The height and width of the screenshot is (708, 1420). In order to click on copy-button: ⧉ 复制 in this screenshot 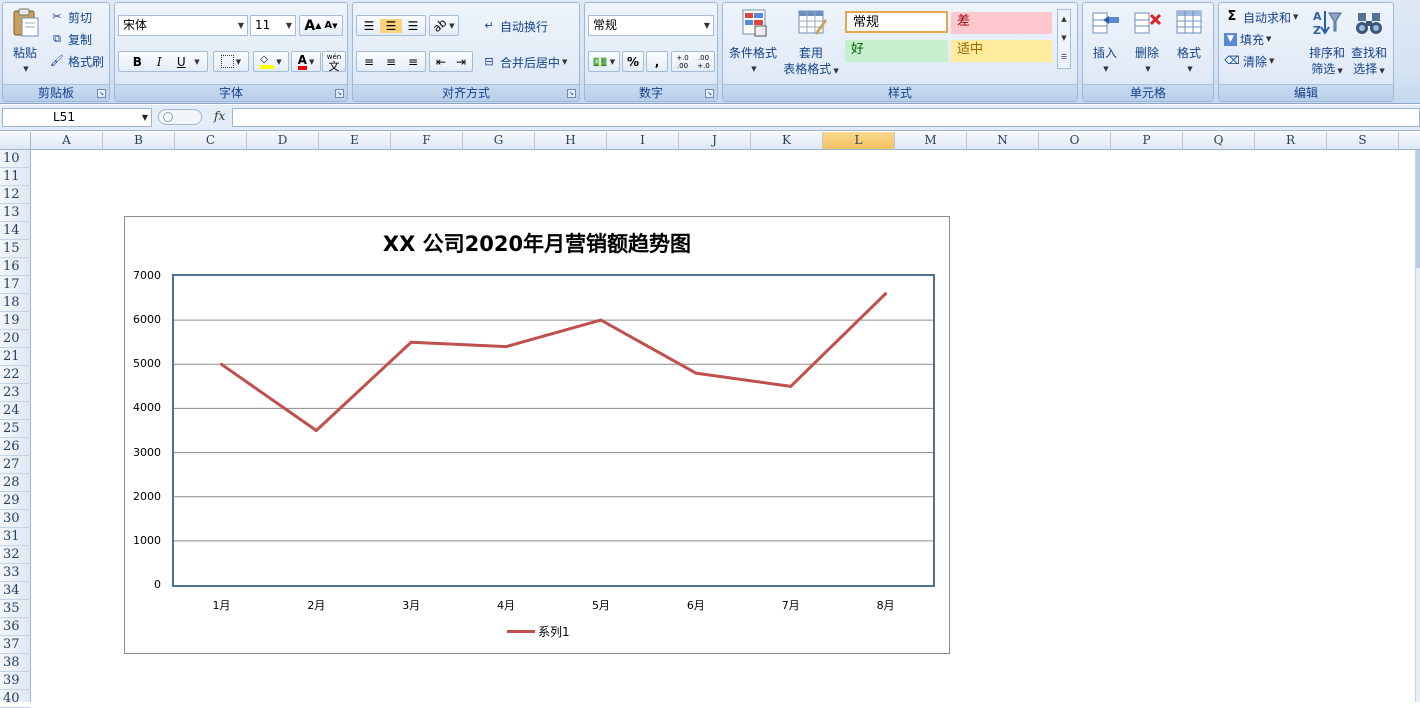, I will do `click(70, 39)`.